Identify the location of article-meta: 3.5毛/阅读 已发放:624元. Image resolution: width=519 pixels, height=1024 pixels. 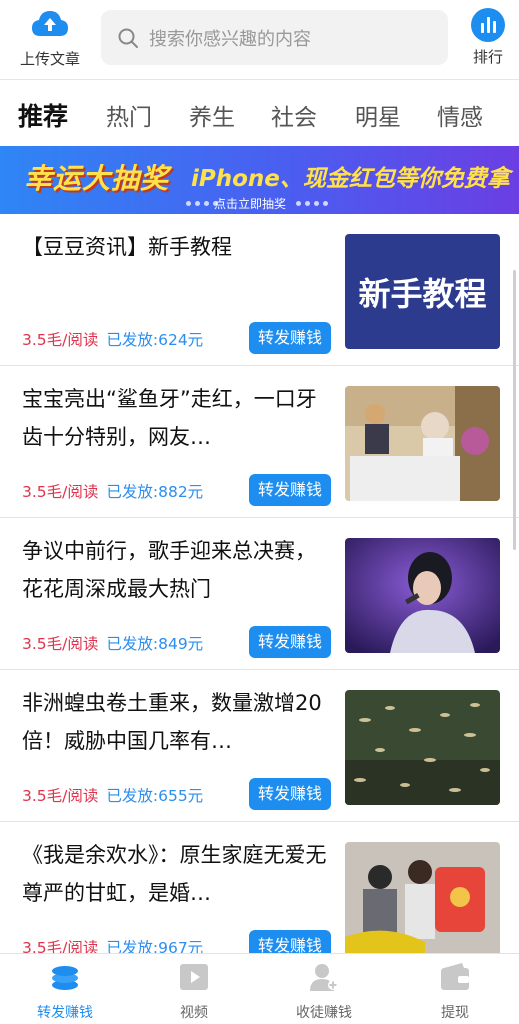
(112, 339).